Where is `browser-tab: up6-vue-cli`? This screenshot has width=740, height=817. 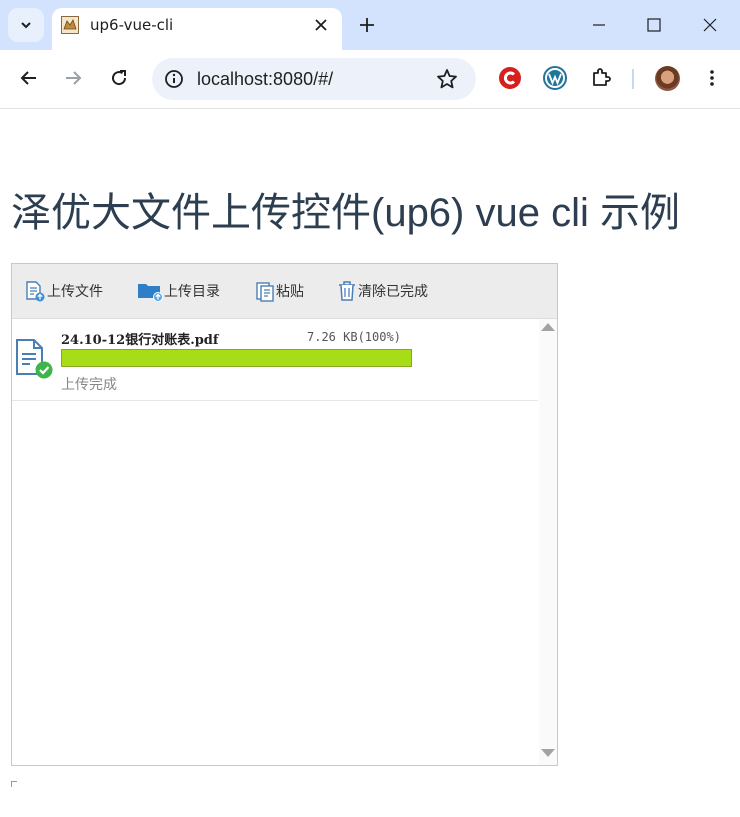 browser-tab: up6-vue-cli is located at coordinates (197, 29).